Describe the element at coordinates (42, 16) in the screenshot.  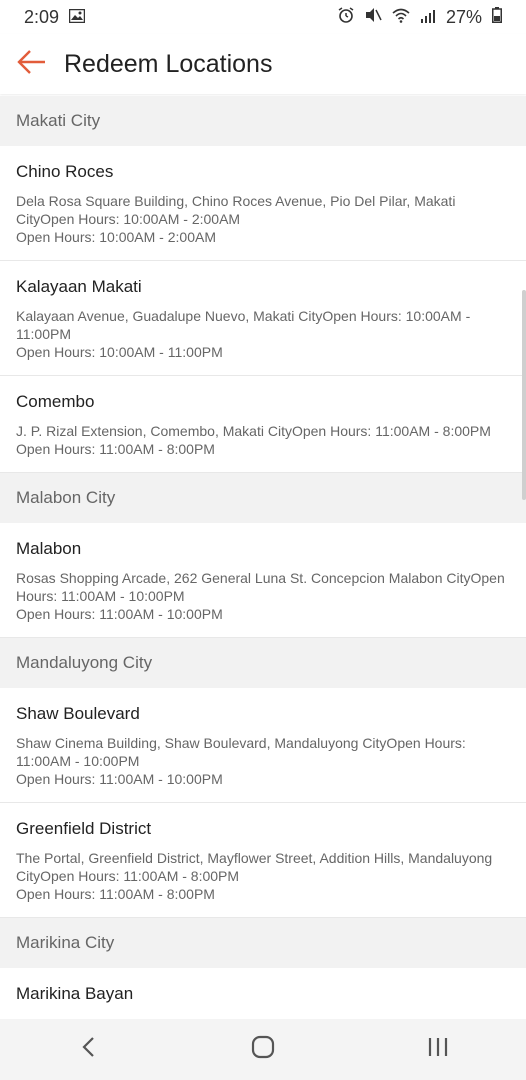
I see `status-time: 2:09` at that location.